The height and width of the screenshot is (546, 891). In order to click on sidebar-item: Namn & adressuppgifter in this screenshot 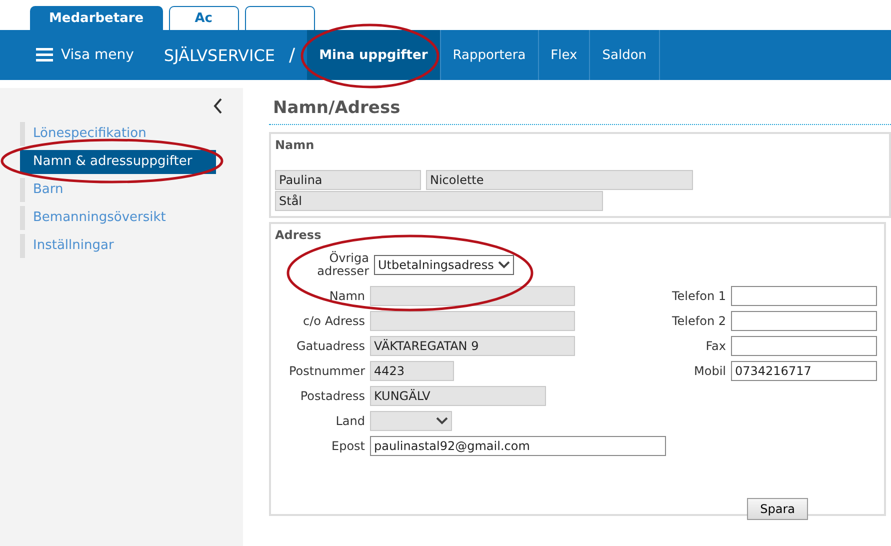, I will do `click(118, 162)`.